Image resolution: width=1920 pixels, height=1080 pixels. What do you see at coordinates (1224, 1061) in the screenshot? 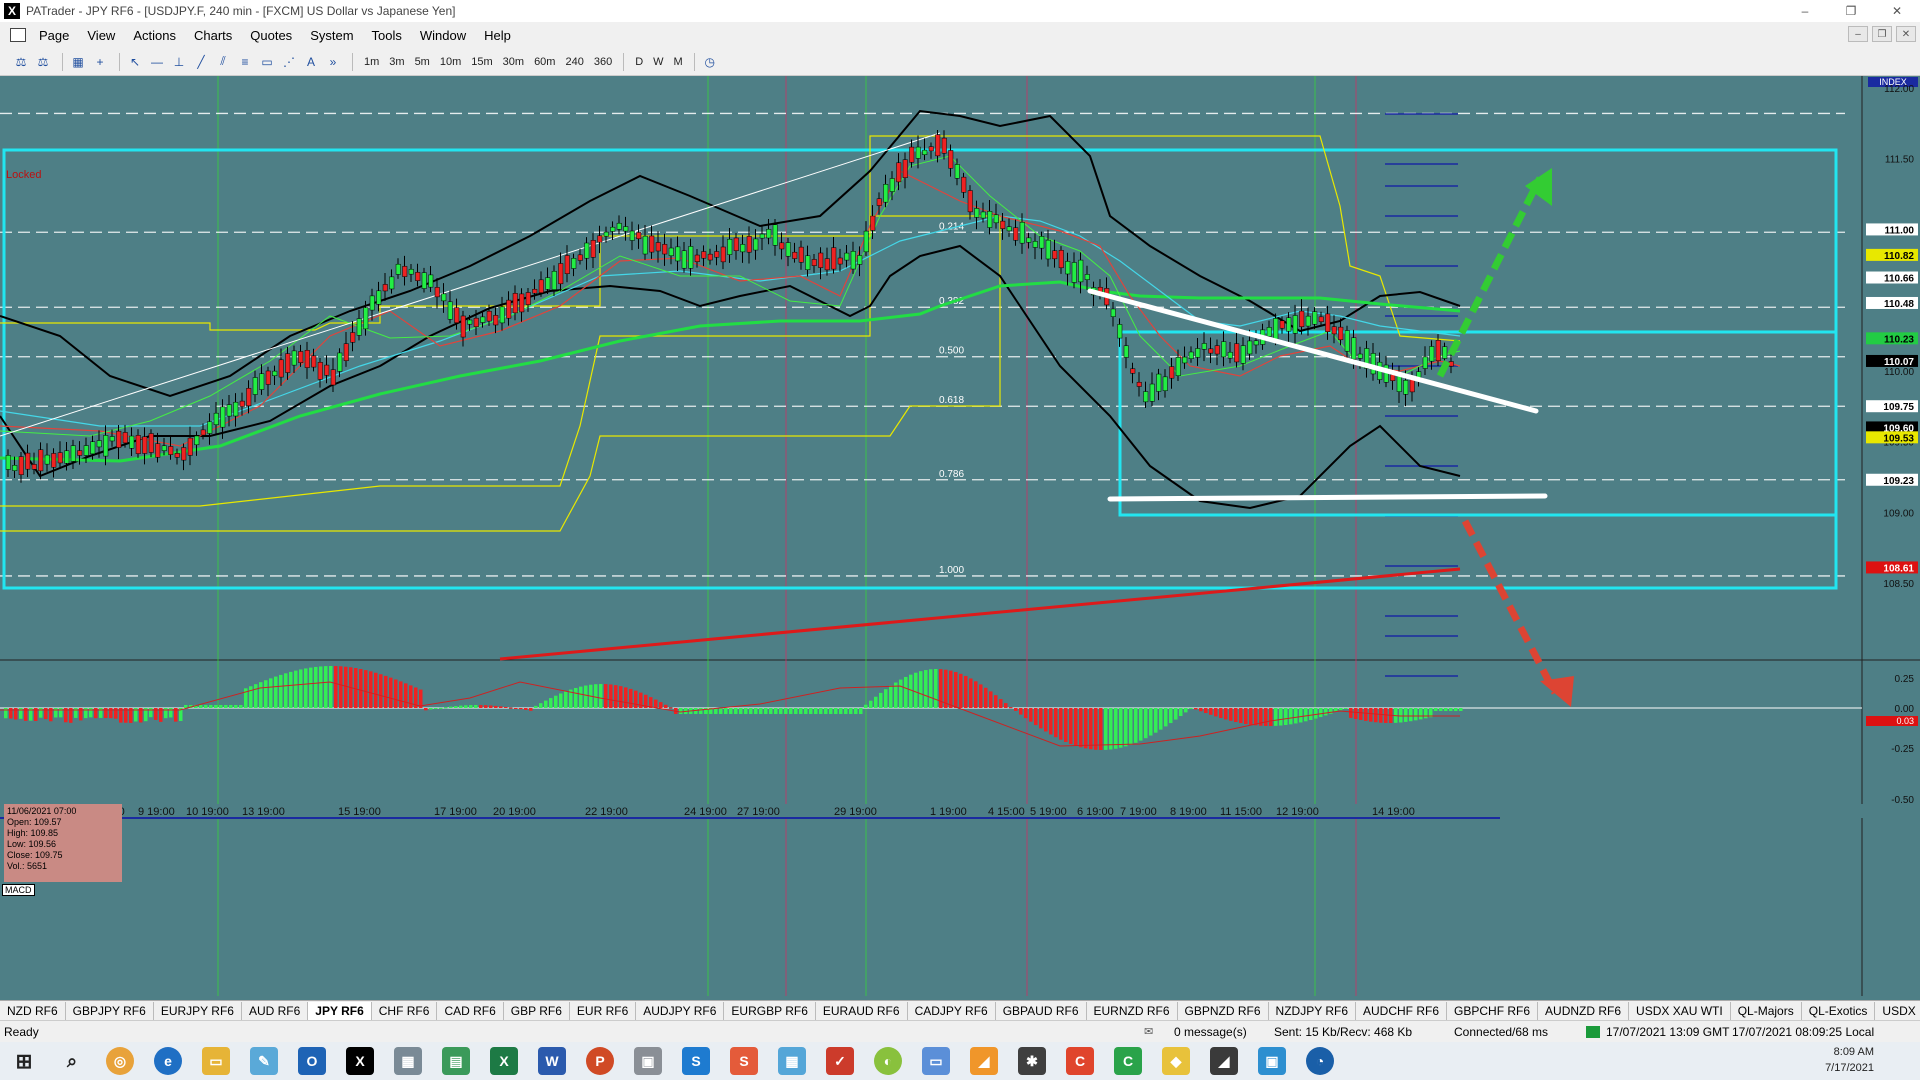
I see `app-icon-11: ◢` at bounding box center [1224, 1061].